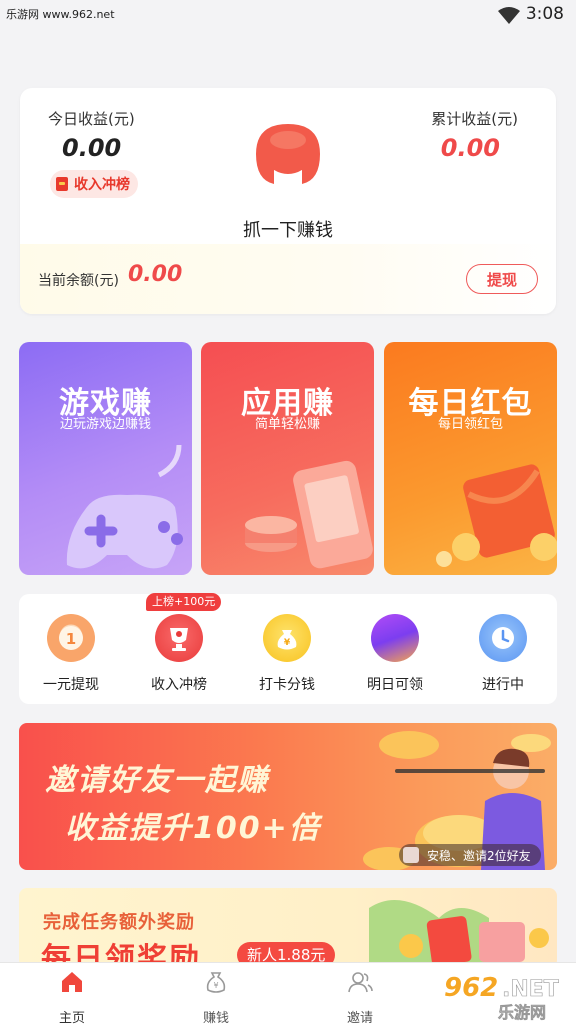 This screenshot has height=1024, width=576. Describe the element at coordinates (288, 279) in the screenshot. I see `balance-bar: 当前余额(元) 0.00 提现` at that location.